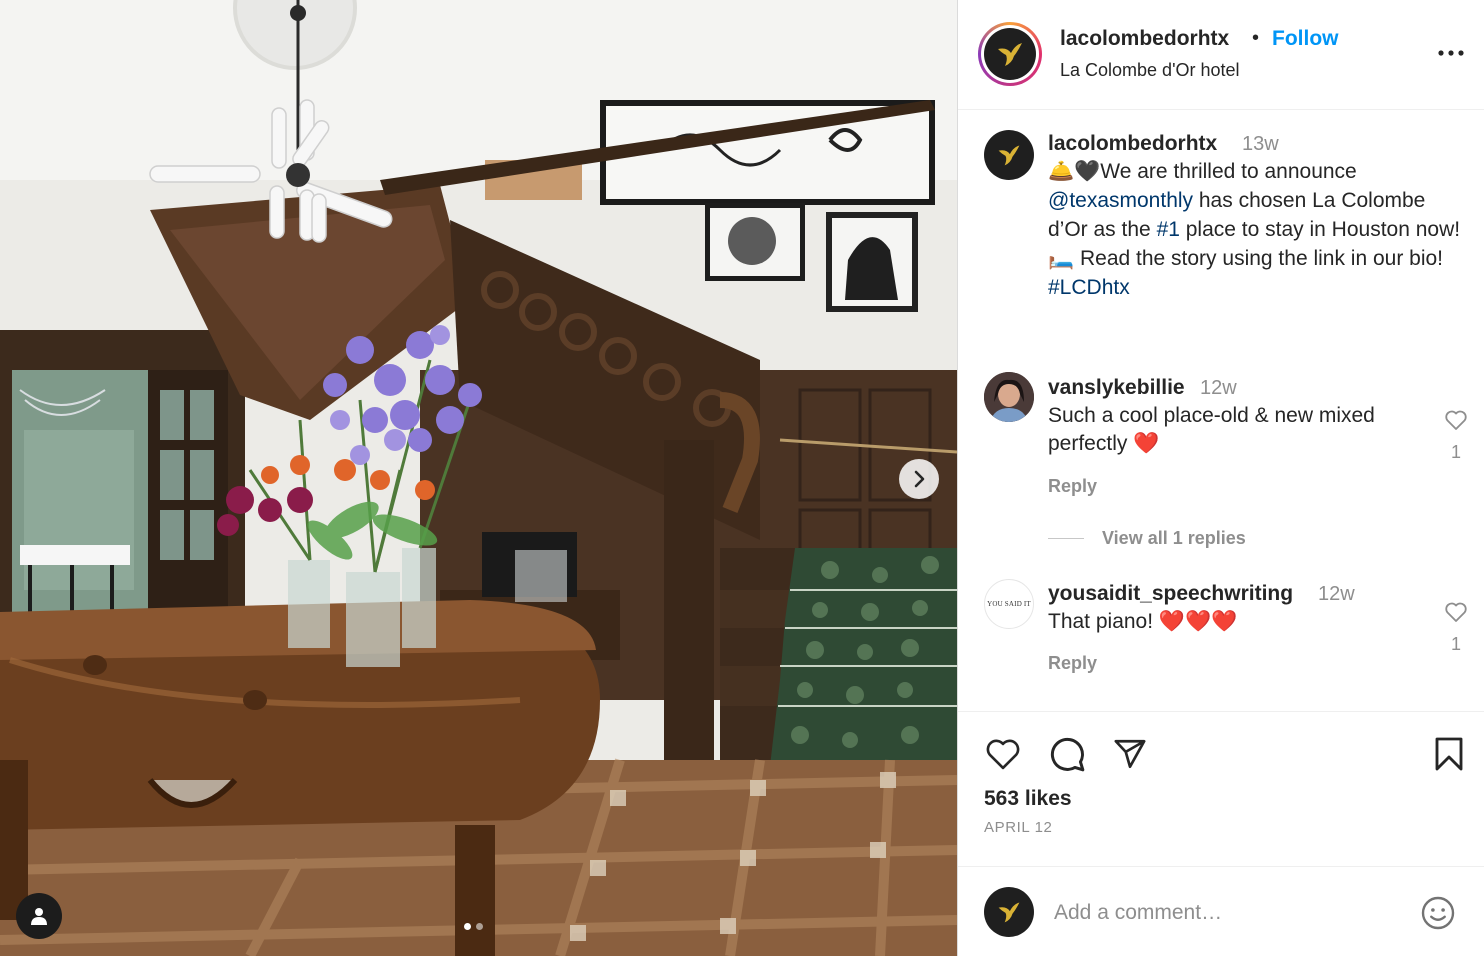 The image size is (1484, 956). Describe the element at coordinates (1018, 827) in the screenshot. I see `post-date: APRIL 12` at that location.